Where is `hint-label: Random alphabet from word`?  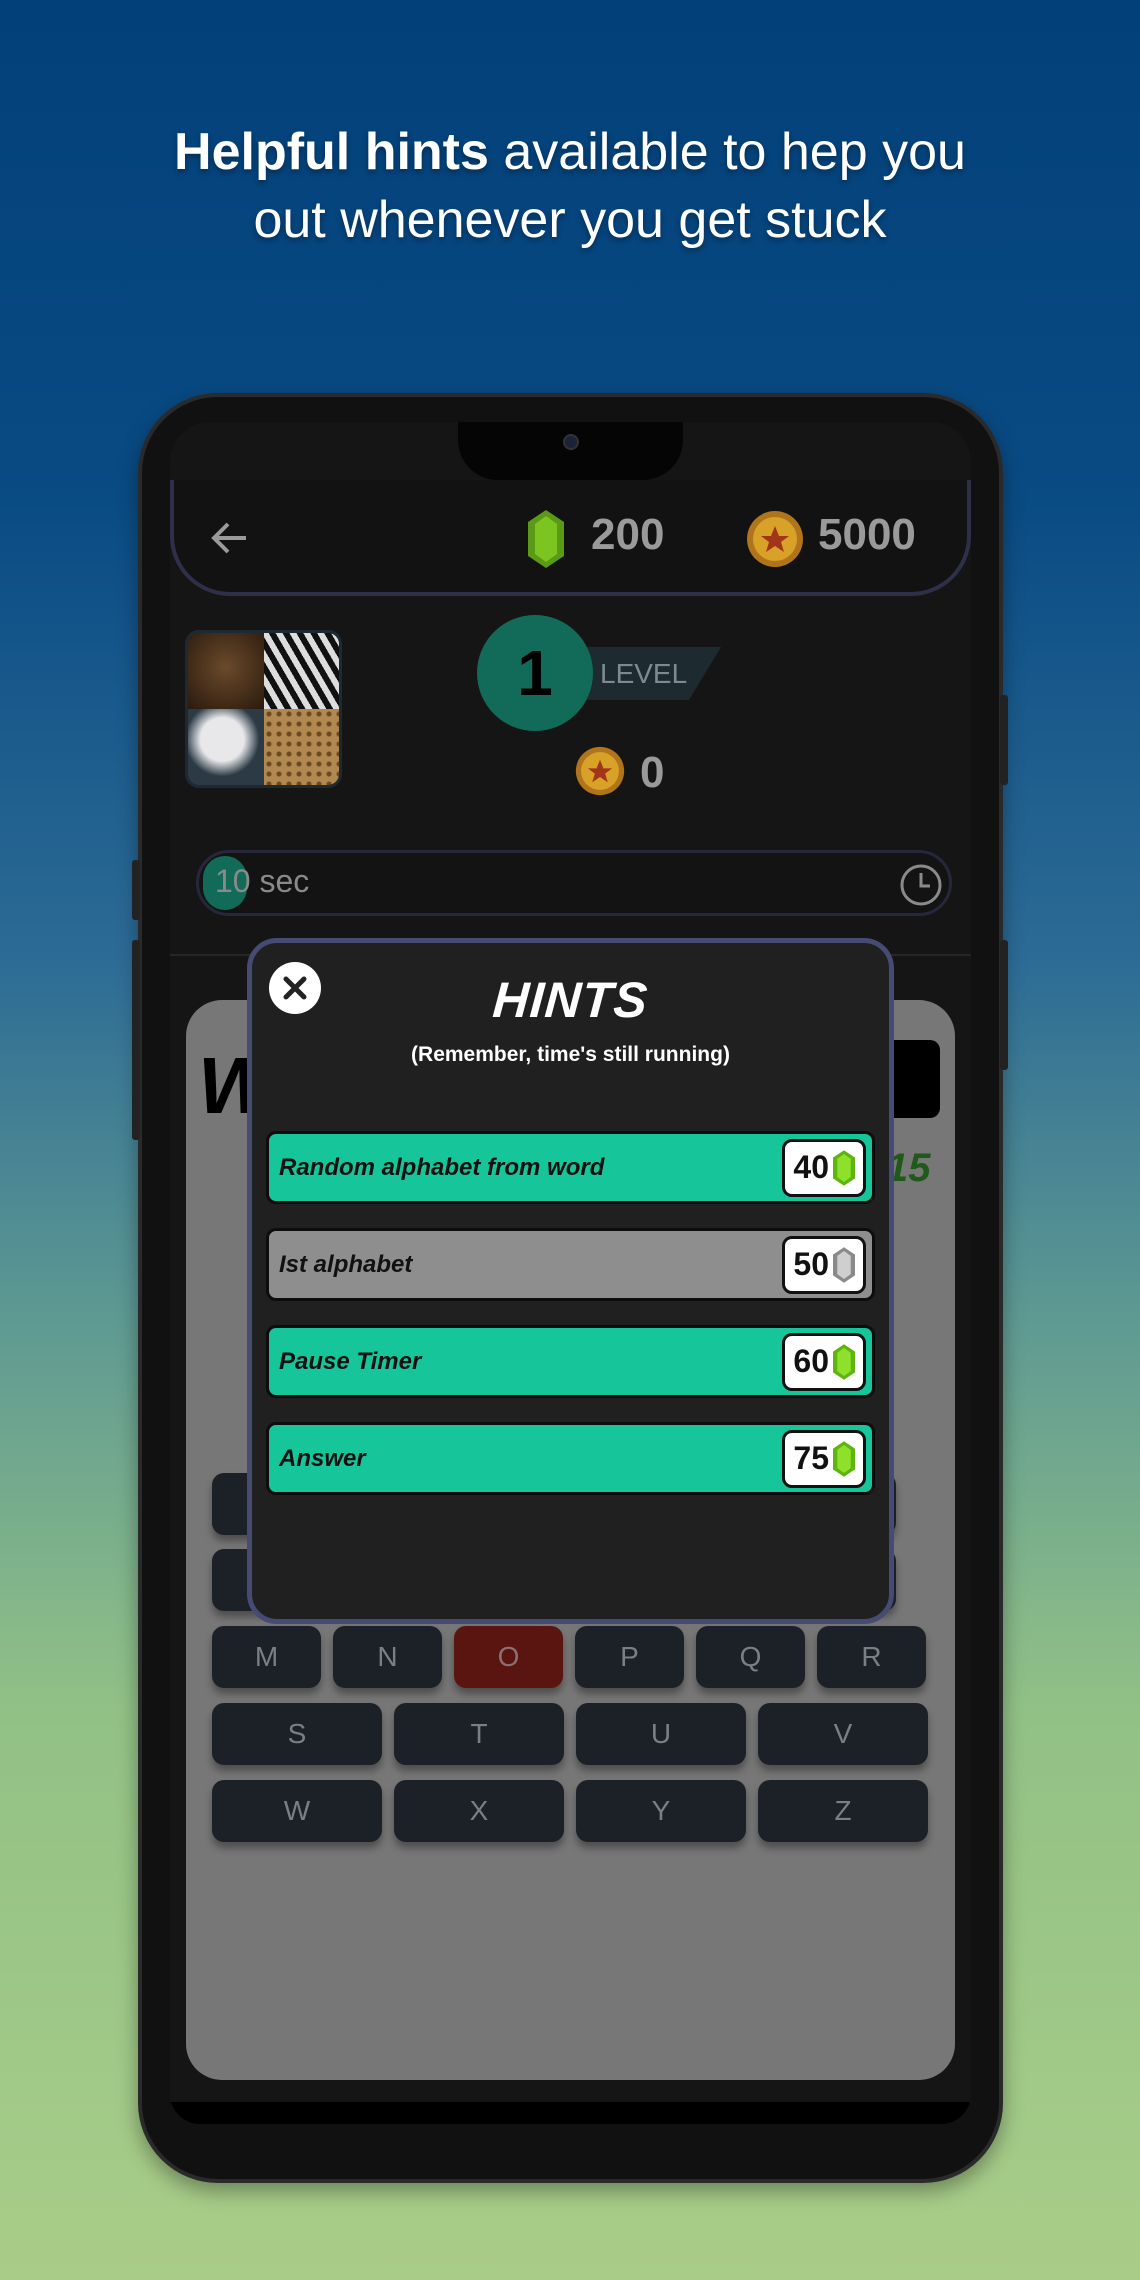
hint-label: Random alphabet from word is located at coordinates (442, 1167).